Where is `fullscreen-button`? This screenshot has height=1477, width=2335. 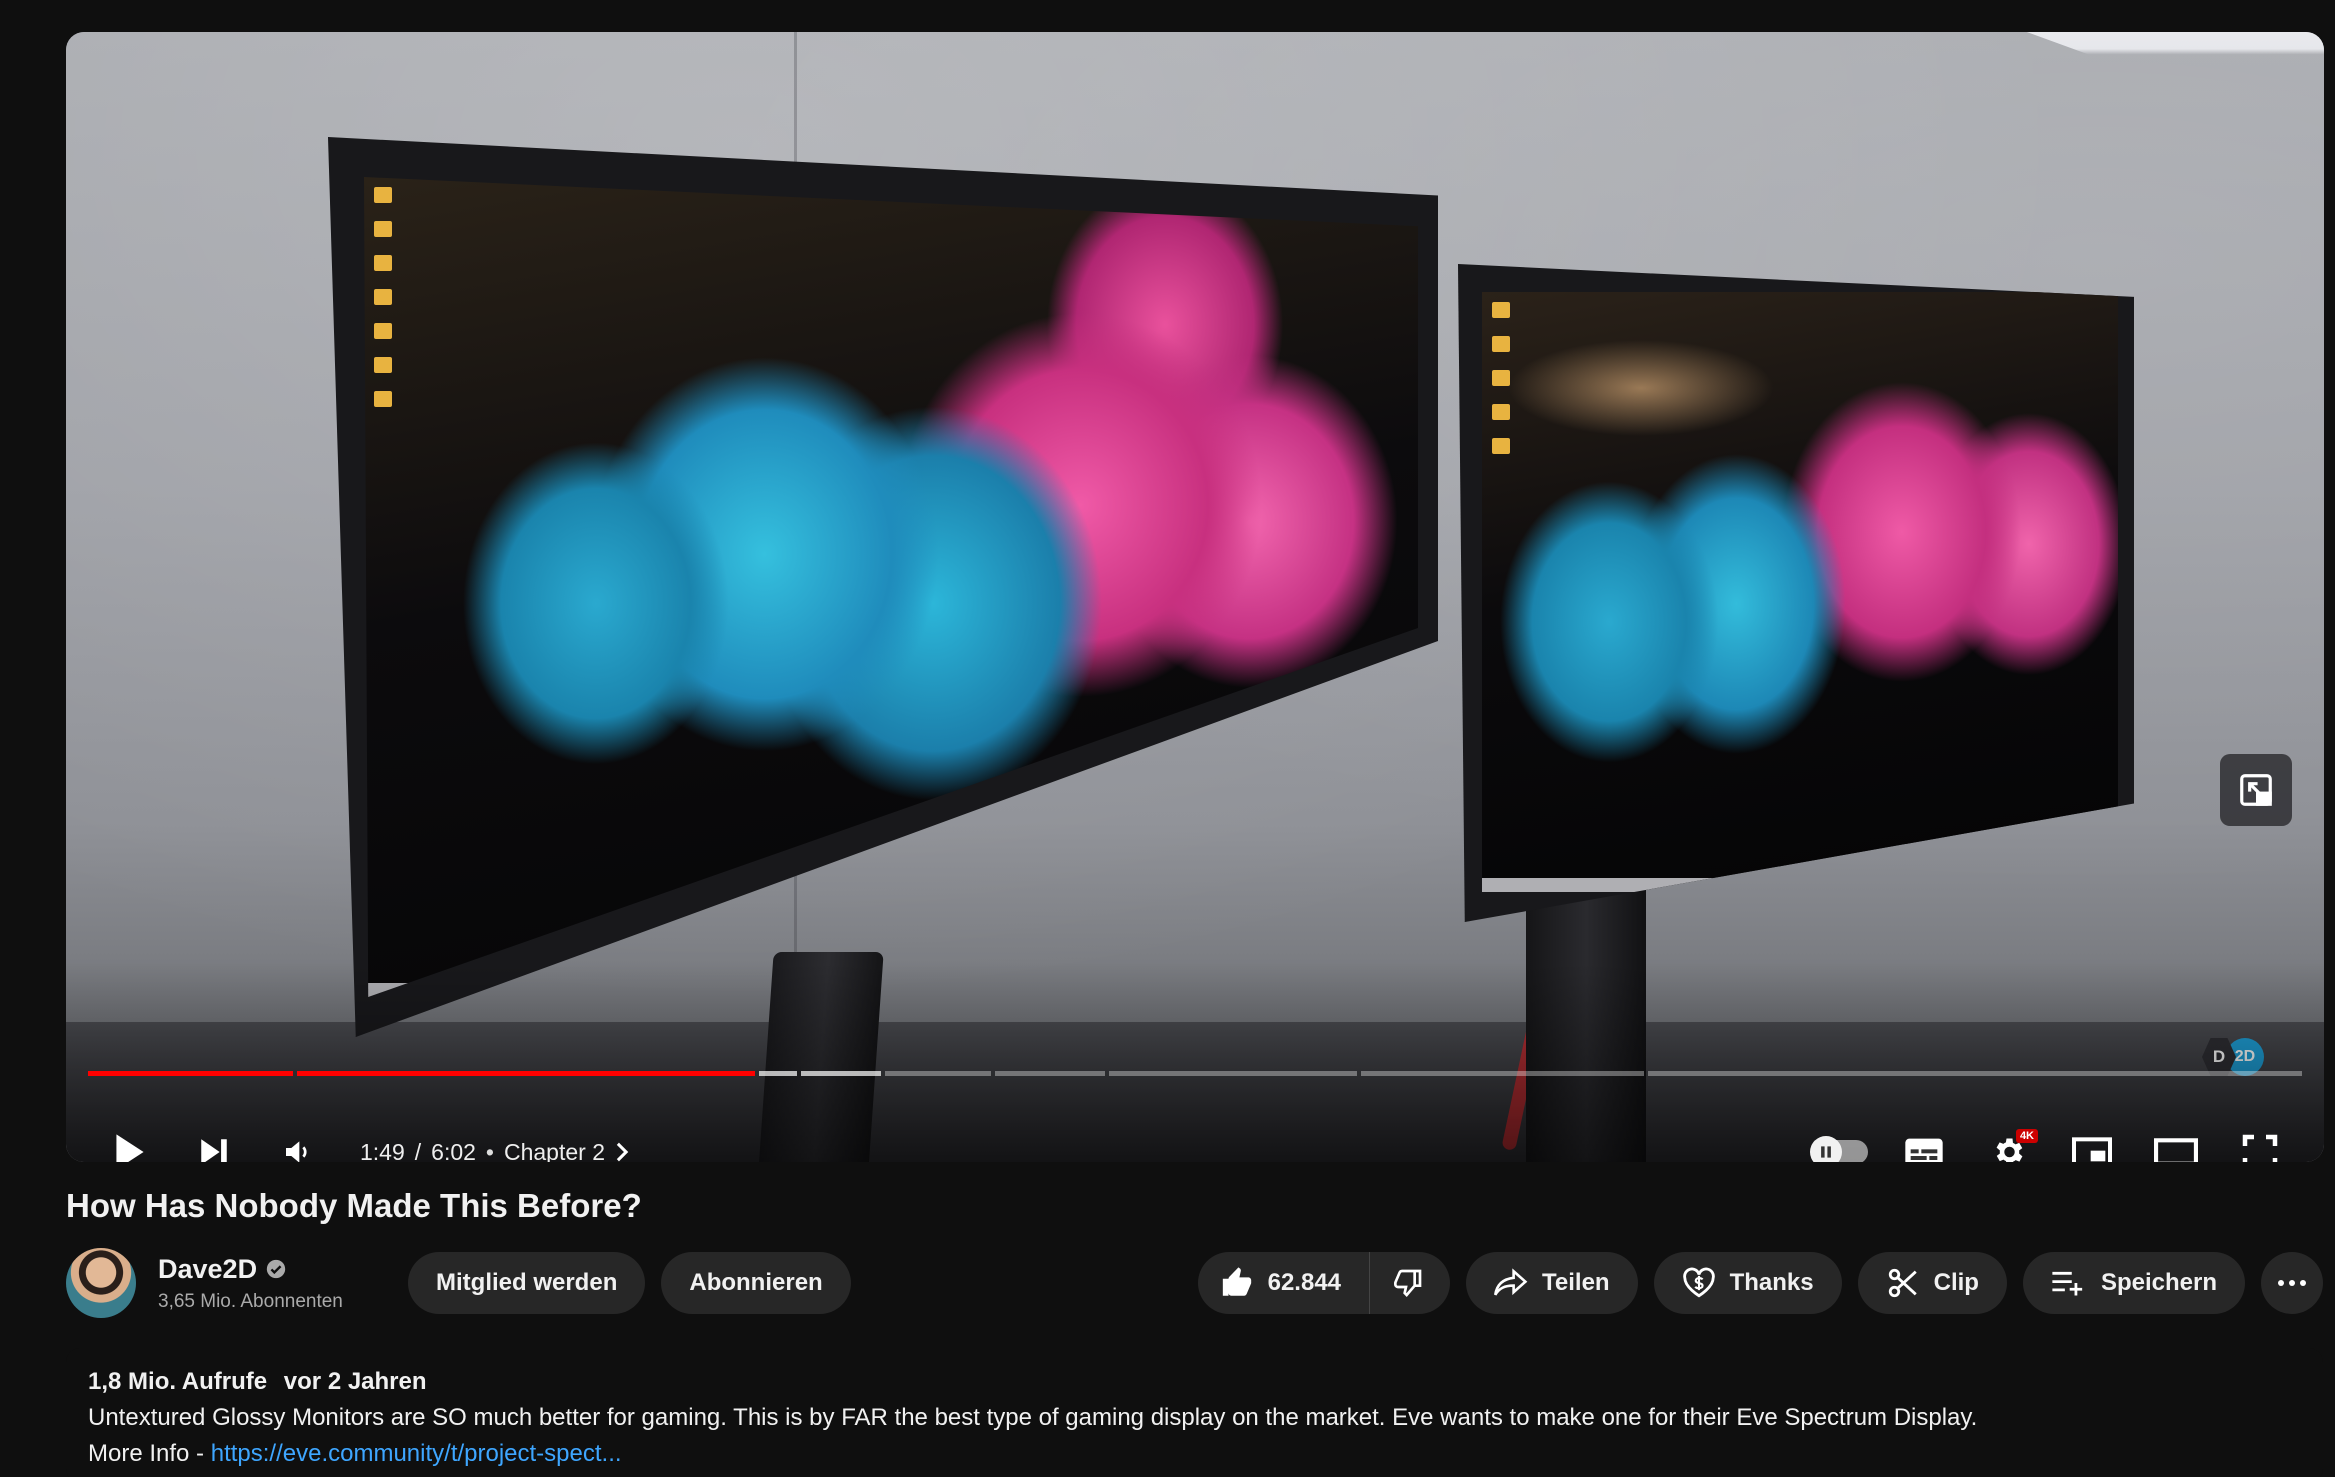
fullscreen-button is located at coordinates (2260, 1139).